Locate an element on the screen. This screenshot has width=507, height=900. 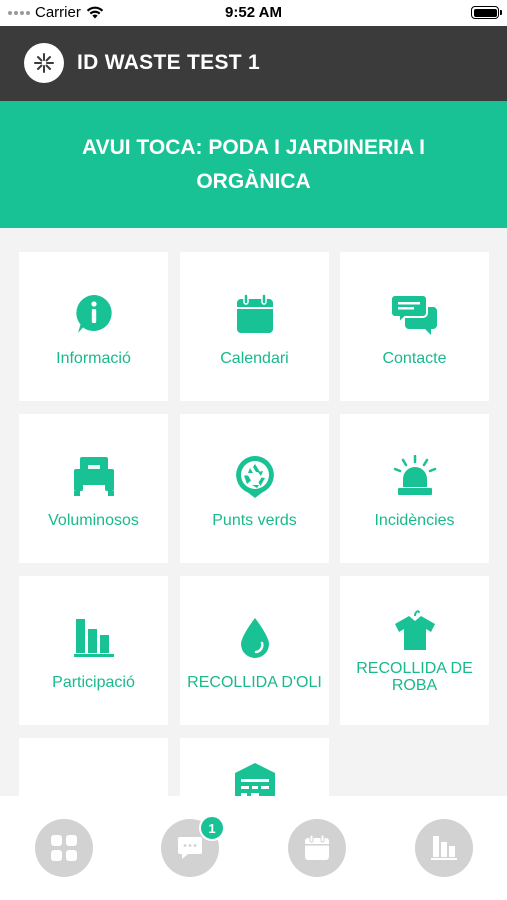
app-logo is located at coordinates (44, 63).